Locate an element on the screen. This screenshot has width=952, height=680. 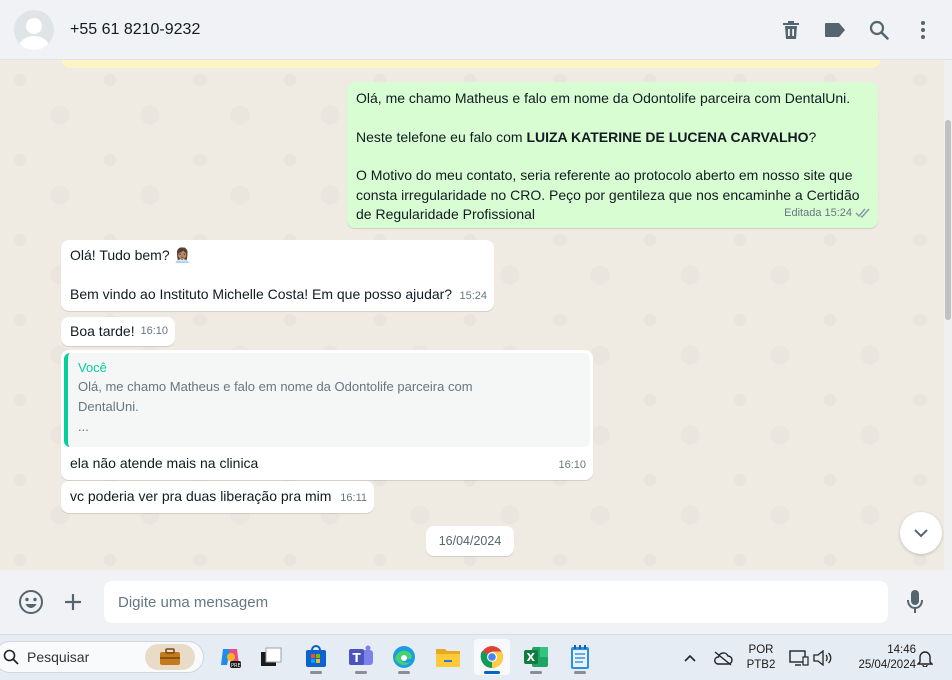
label-icon is located at coordinates (835, 29).